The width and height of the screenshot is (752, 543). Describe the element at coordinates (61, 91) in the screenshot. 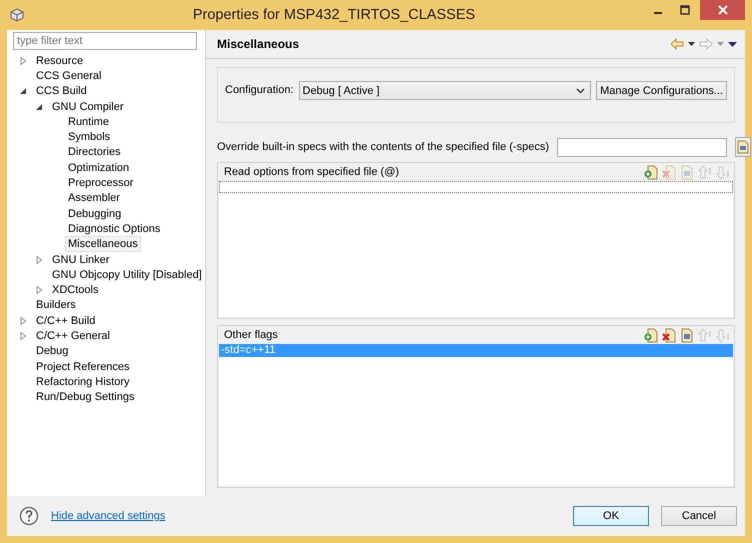

I see `tree-item: CCS Build` at that location.